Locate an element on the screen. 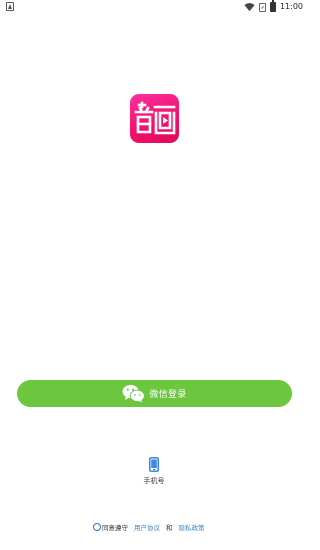 This screenshot has height=550, width=320. agreement-and: 和 is located at coordinates (169, 527).